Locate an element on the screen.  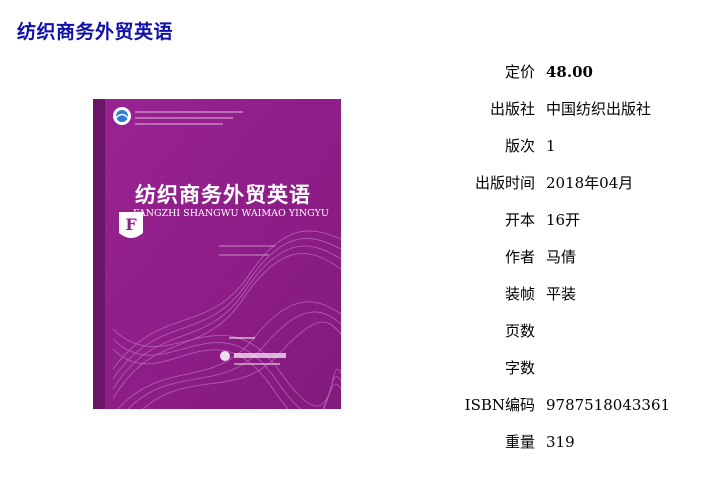
spec-row: 重量 319 is located at coordinates (555, 441).